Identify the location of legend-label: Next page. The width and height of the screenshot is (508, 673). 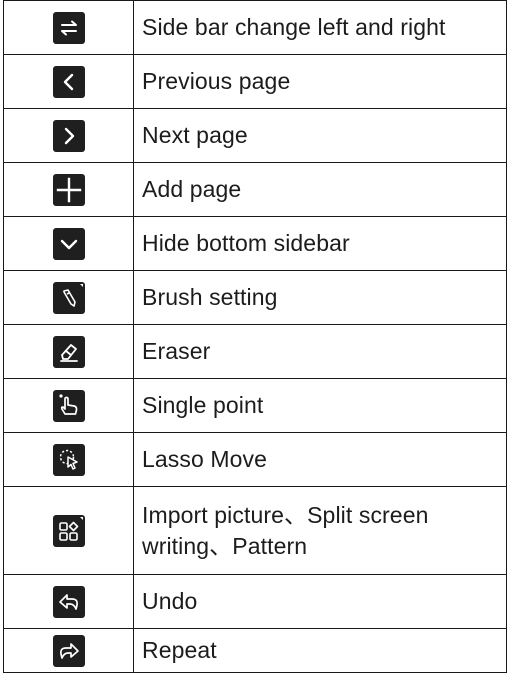
(320, 135).